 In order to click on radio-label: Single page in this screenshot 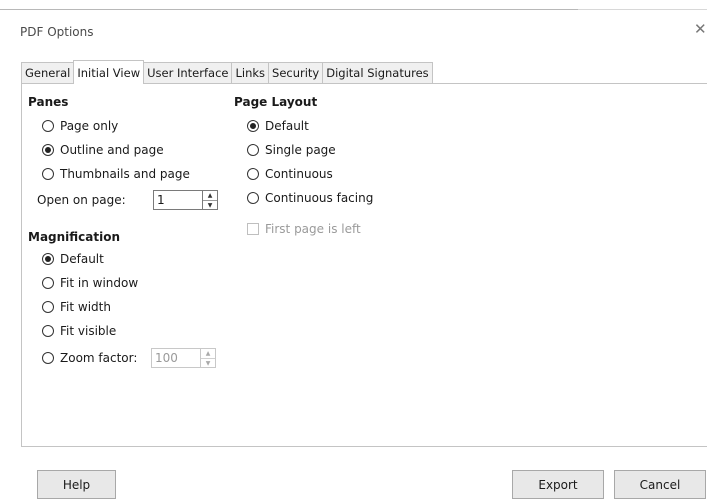, I will do `click(300, 150)`.